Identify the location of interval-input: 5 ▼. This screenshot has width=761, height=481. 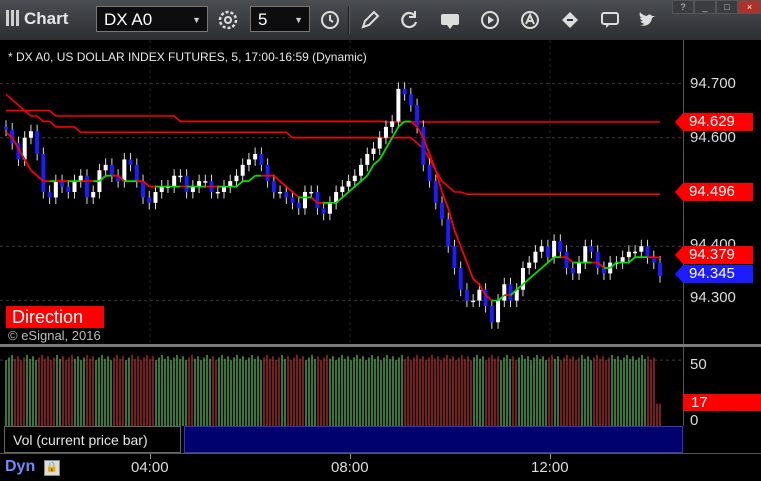
(280, 19).